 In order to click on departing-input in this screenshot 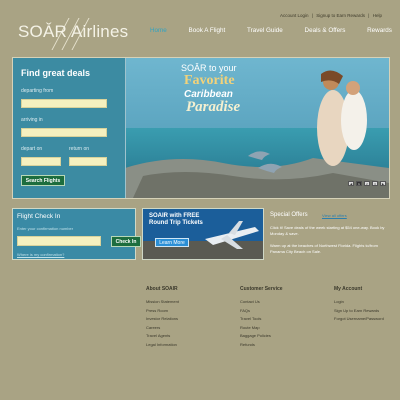, I will do `click(64, 103)`.